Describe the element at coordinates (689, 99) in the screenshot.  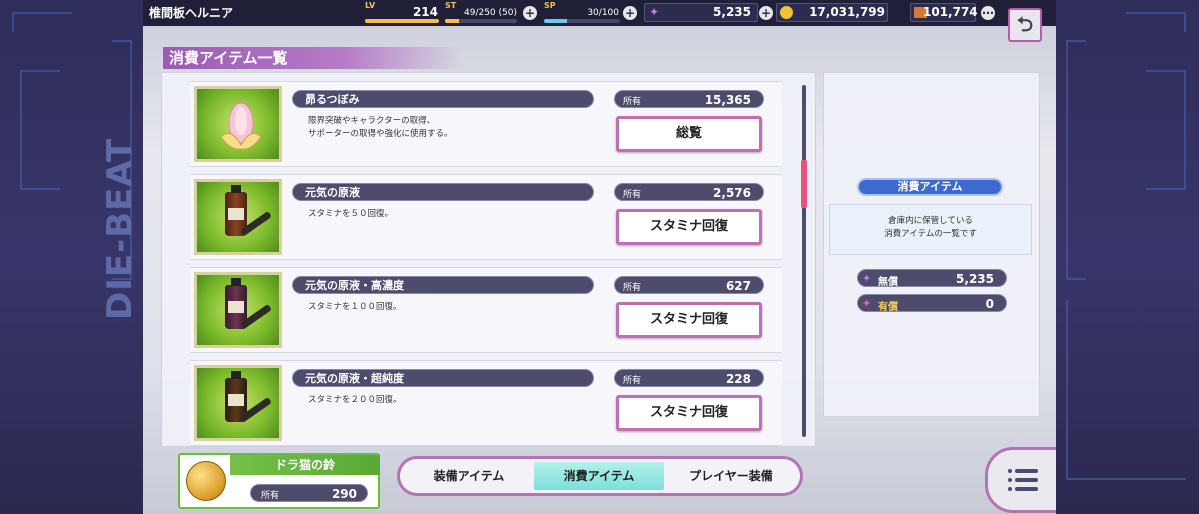
I see `item-owned-count: 所有 15,365` at that location.